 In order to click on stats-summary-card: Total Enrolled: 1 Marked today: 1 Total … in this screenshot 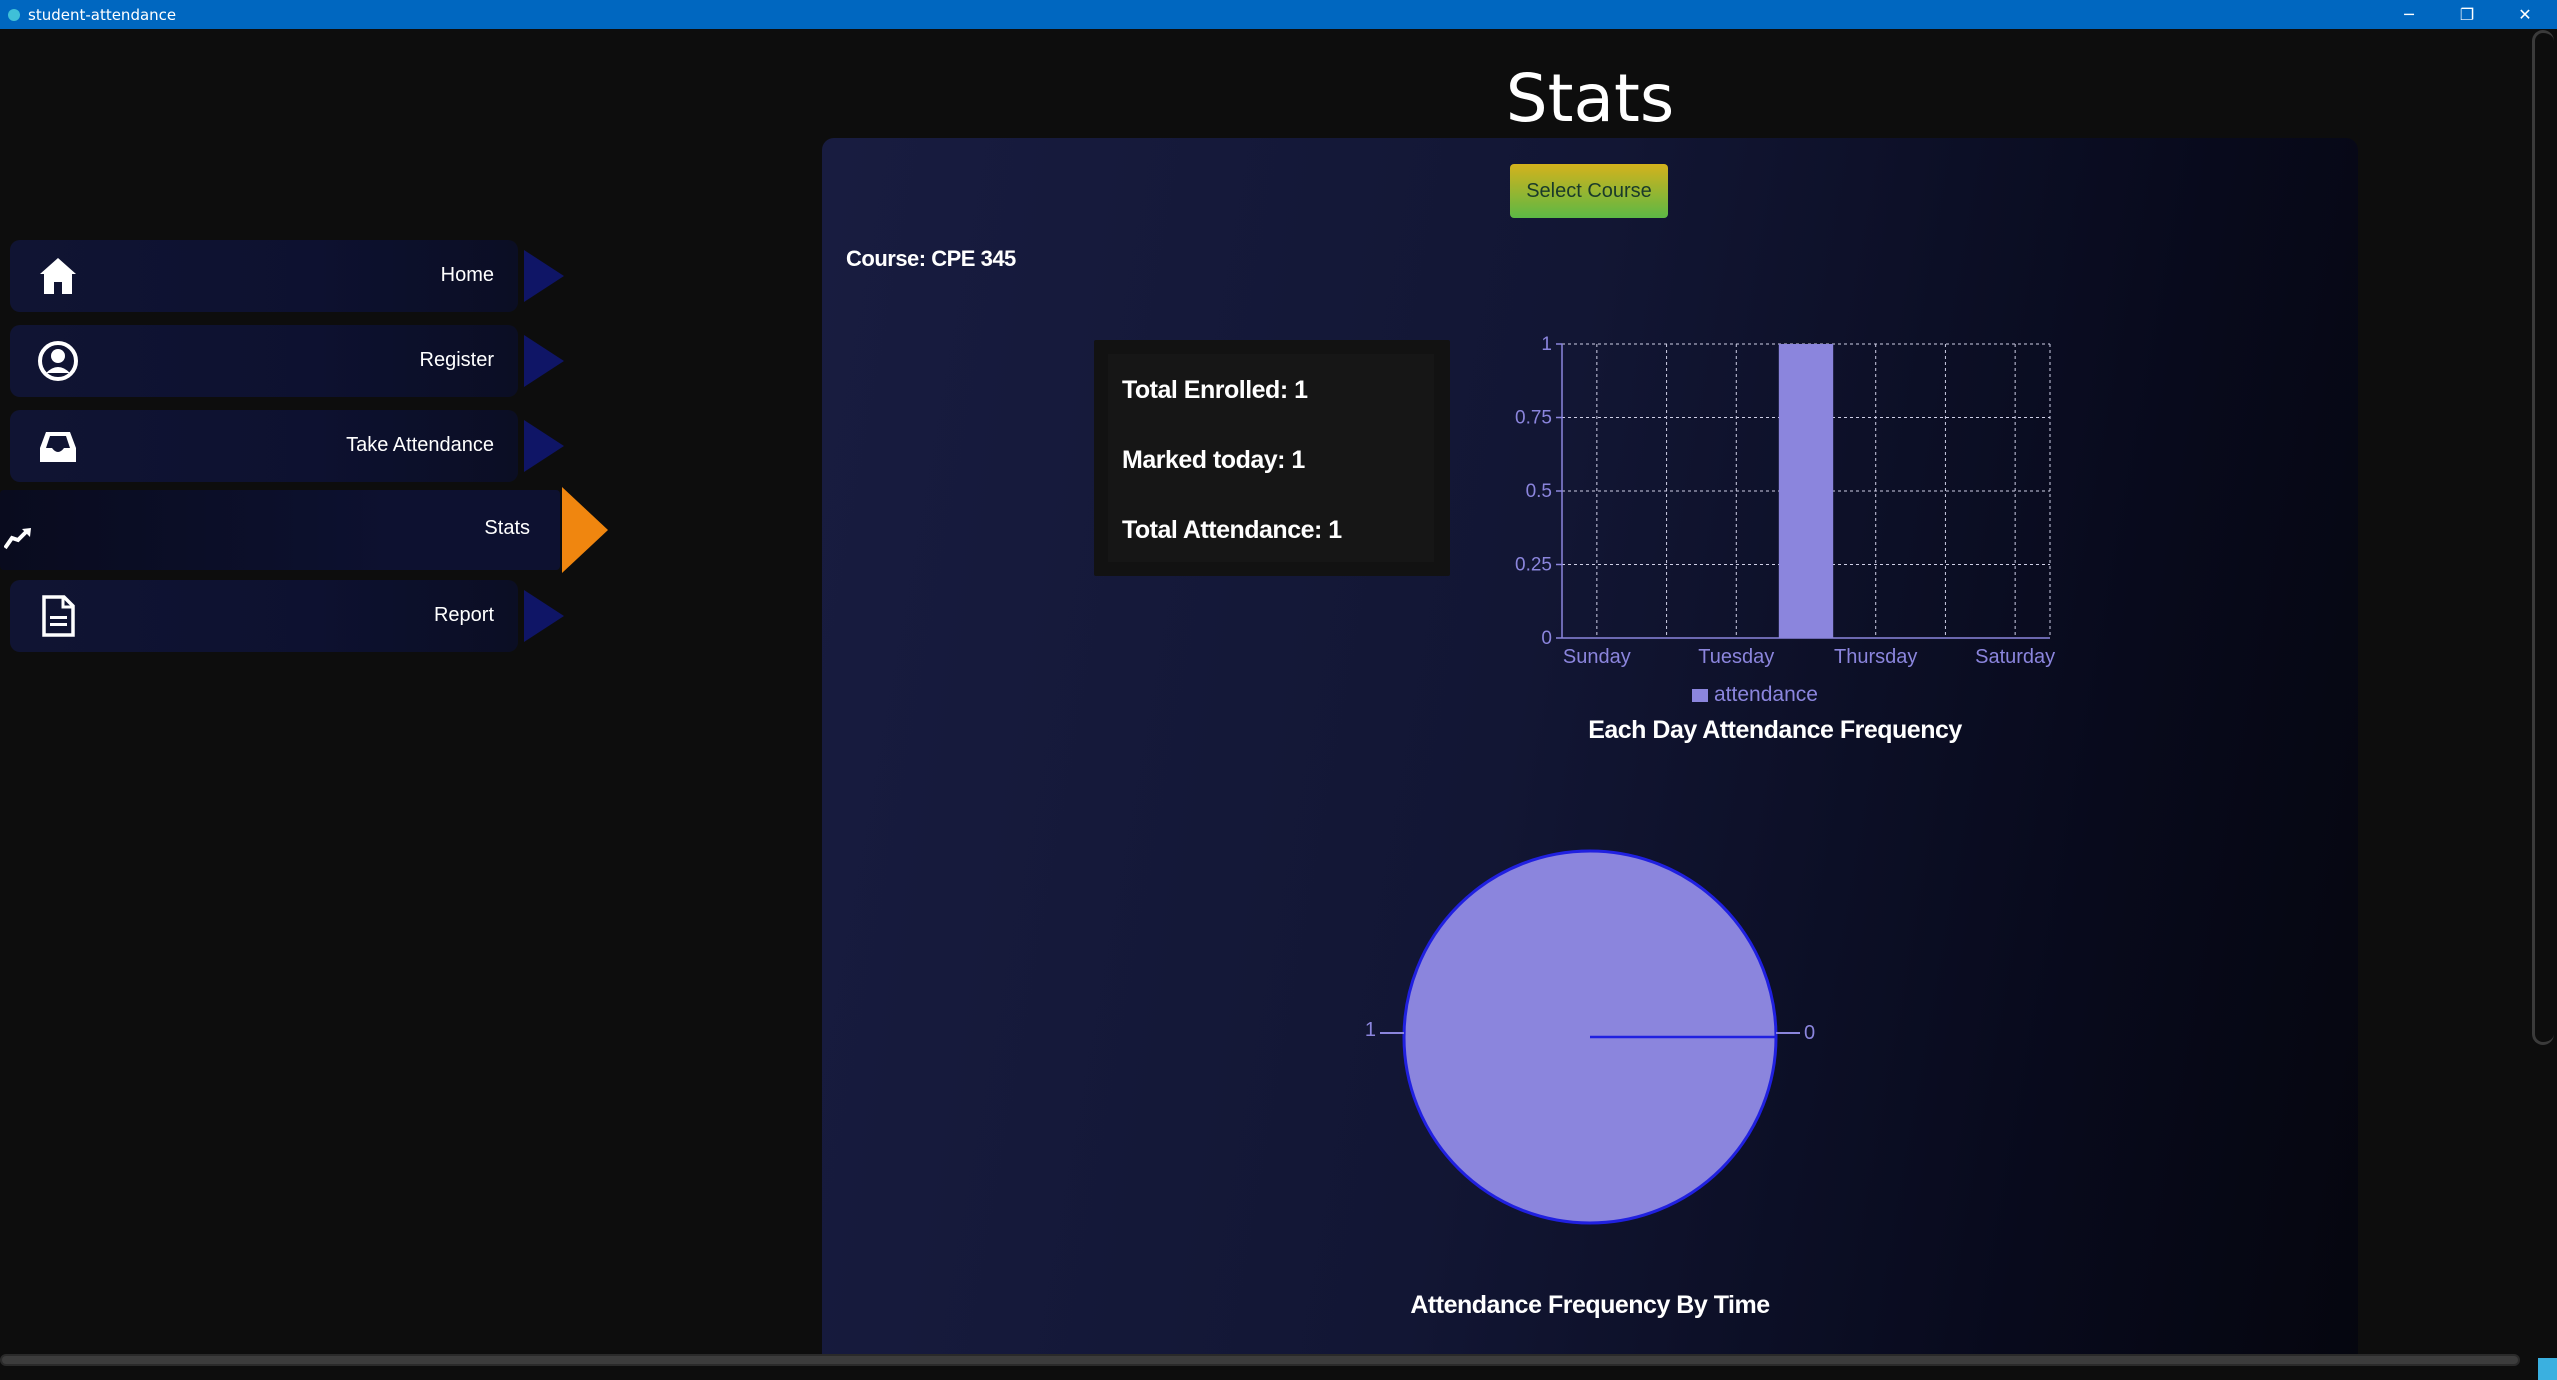, I will do `click(1272, 458)`.